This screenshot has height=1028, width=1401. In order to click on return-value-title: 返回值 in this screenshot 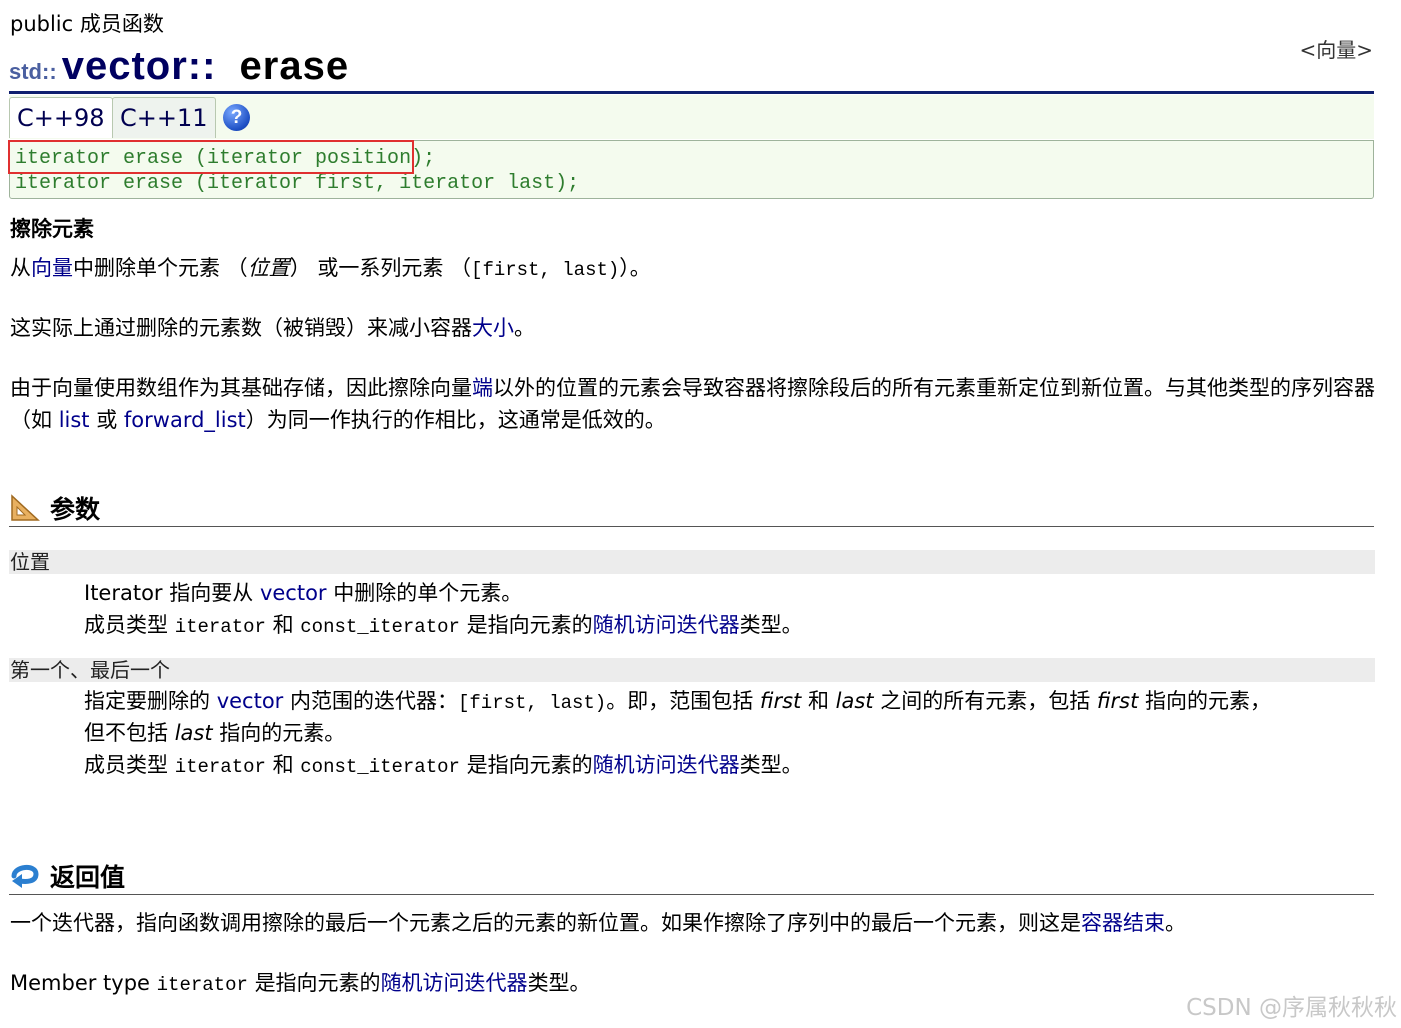, I will do `click(88, 877)`.